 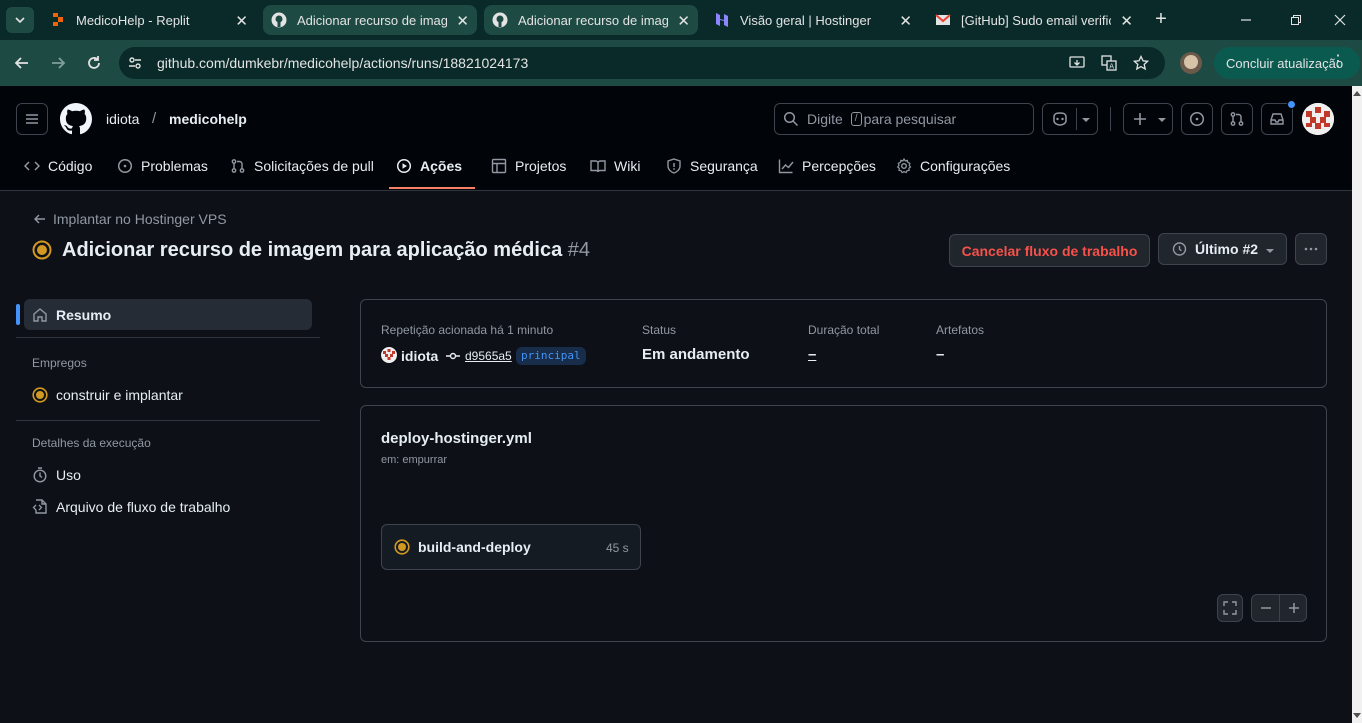 I want to click on browser-tab-hostinger: Visão geral | Hostinger ✕, so click(x=813, y=20).